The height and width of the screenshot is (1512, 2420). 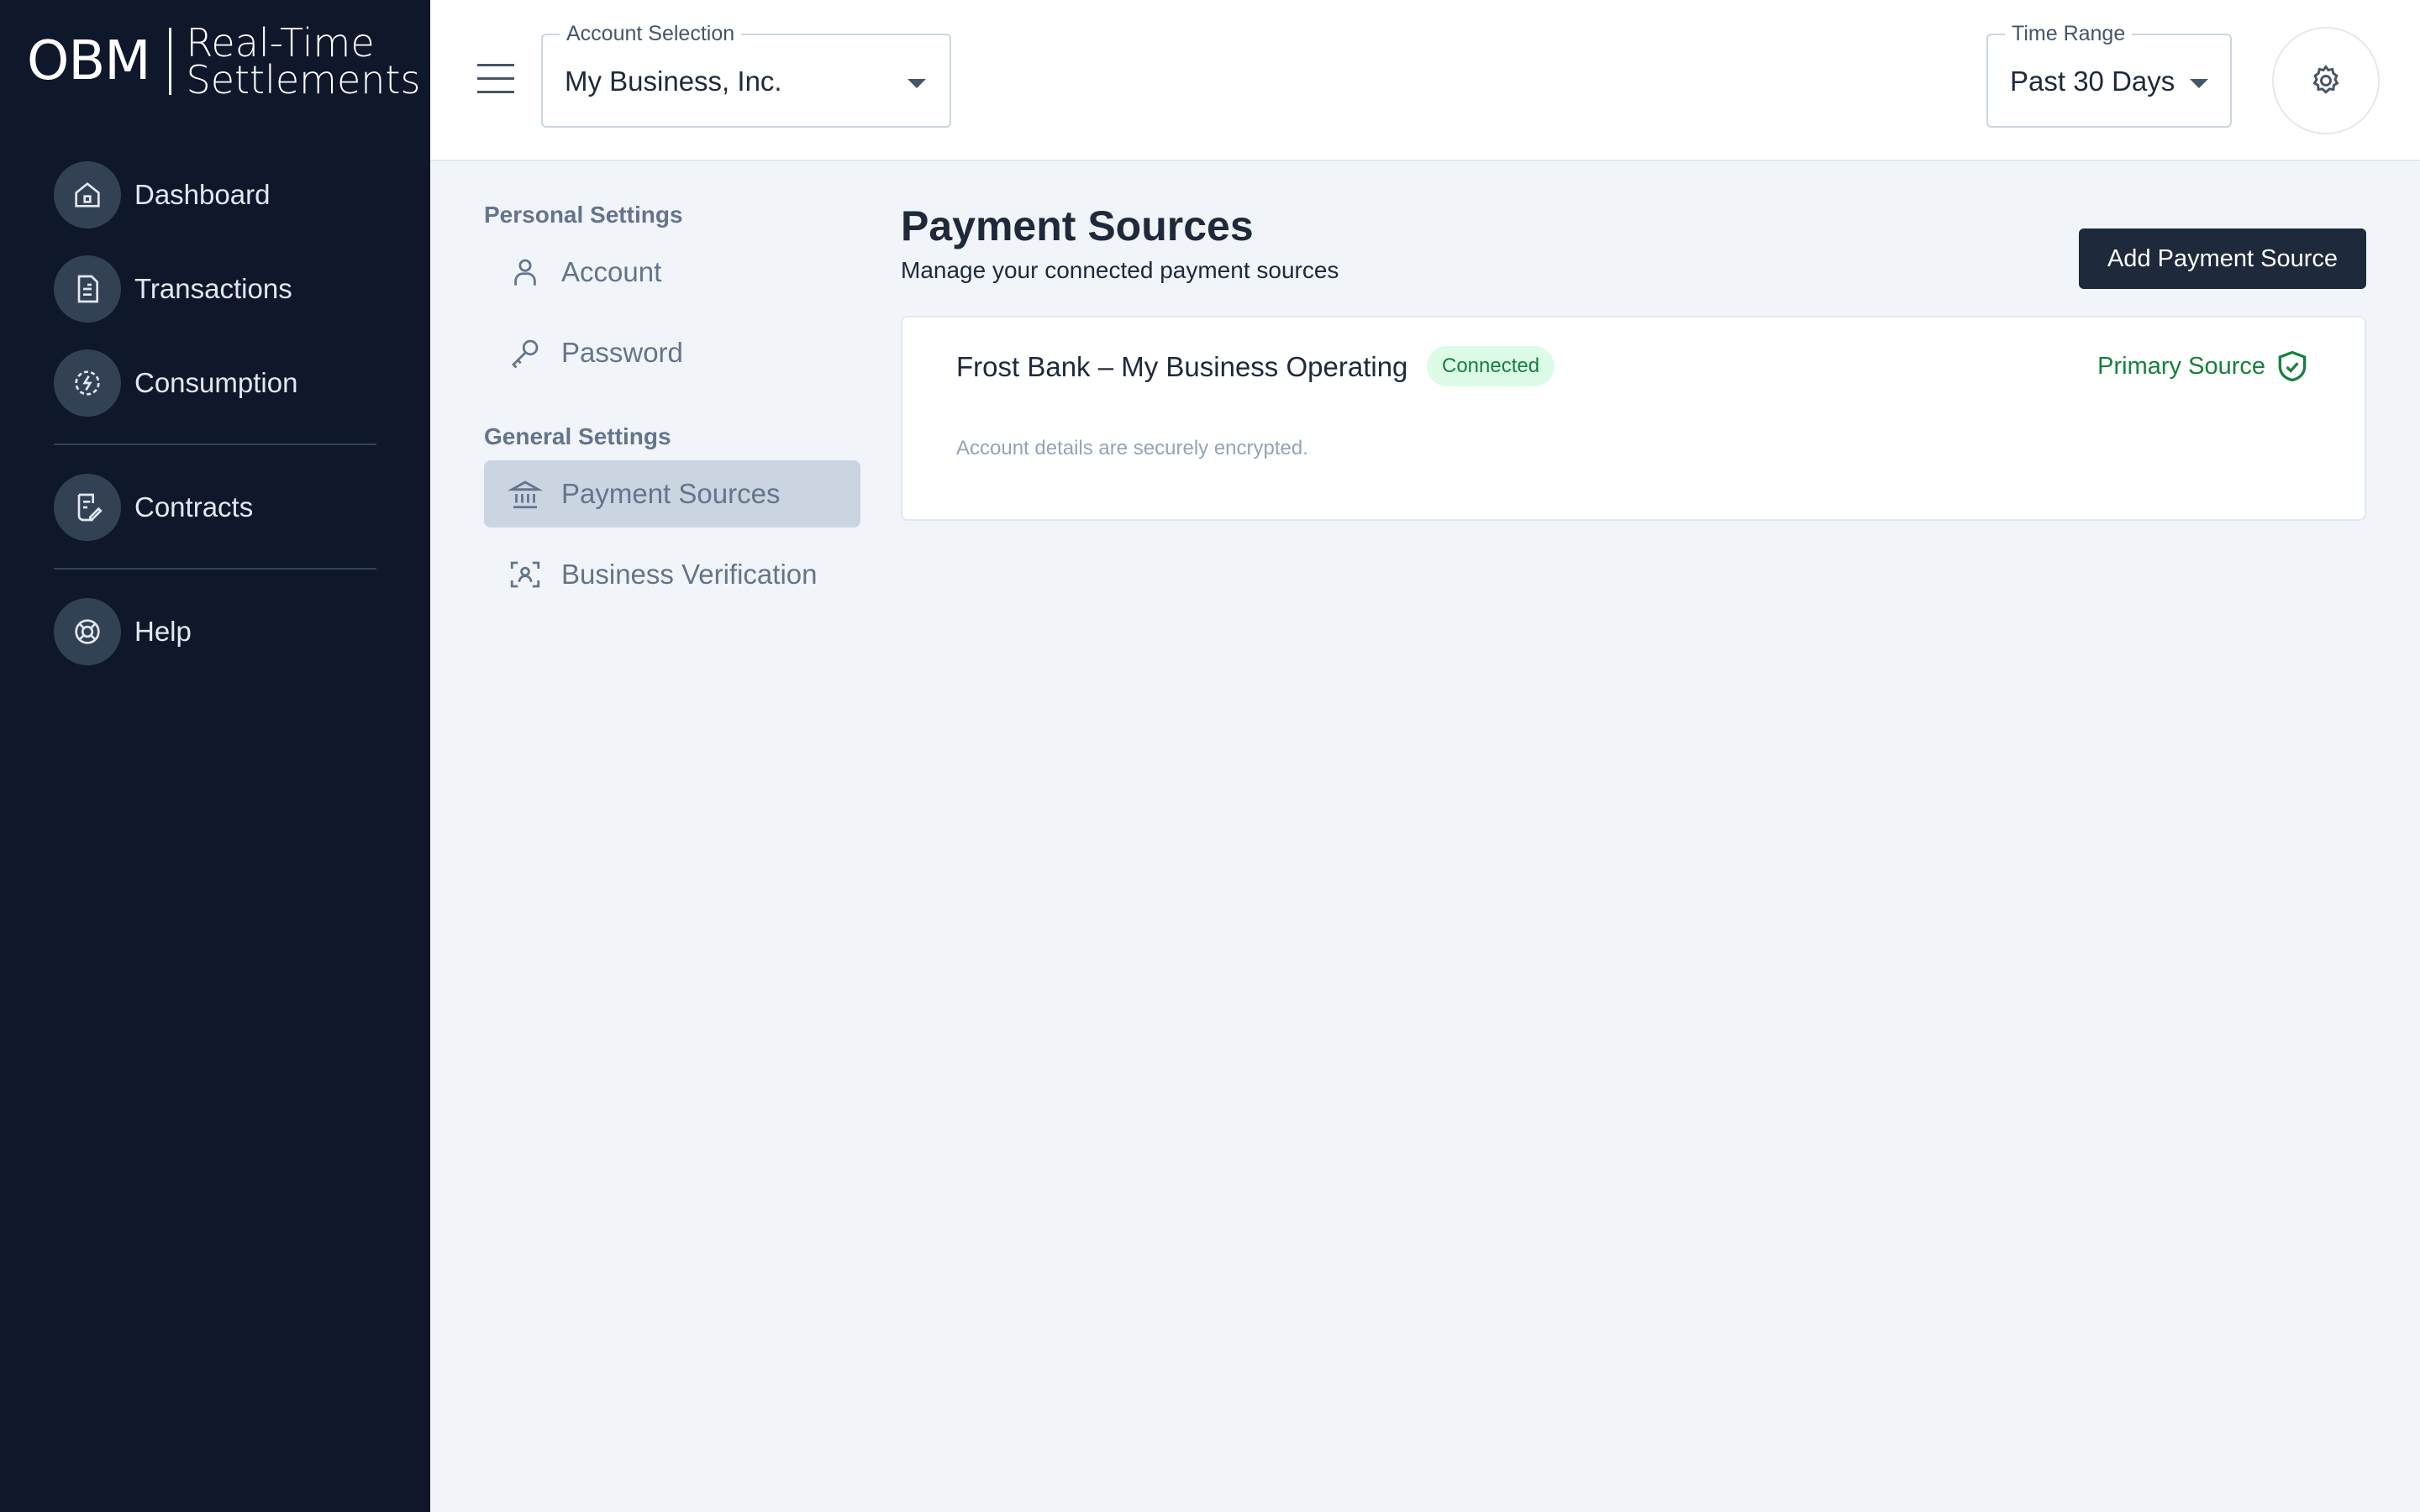 What do you see at coordinates (622, 352) in the screenshot?
I see `settings-item-label: Password` at bounding box center [622, 352].